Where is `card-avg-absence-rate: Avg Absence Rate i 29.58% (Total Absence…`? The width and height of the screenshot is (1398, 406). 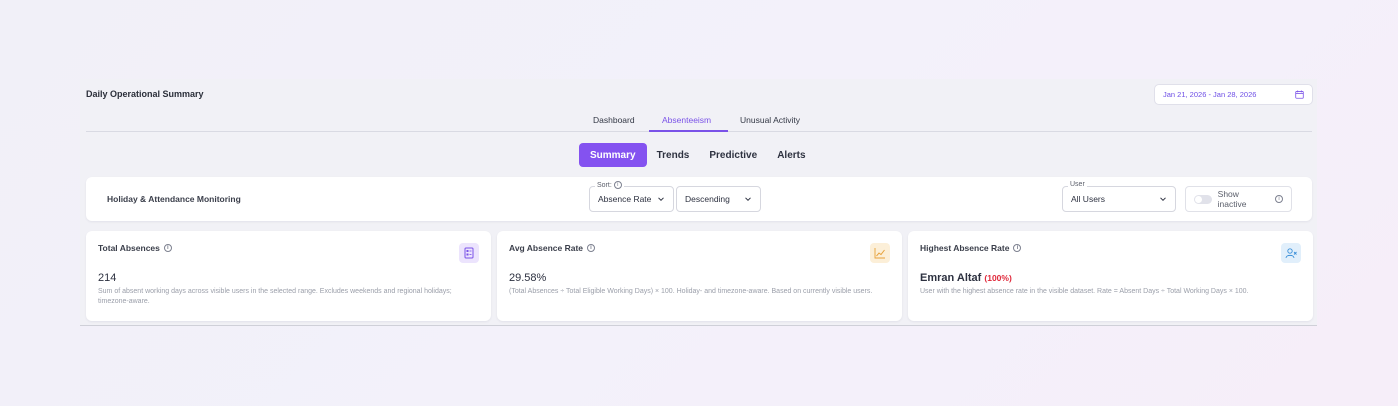 card-avg-absence-rate: Avg Absence Rate i 29.58% (Total Absence… is located at coordinates (699, 276).